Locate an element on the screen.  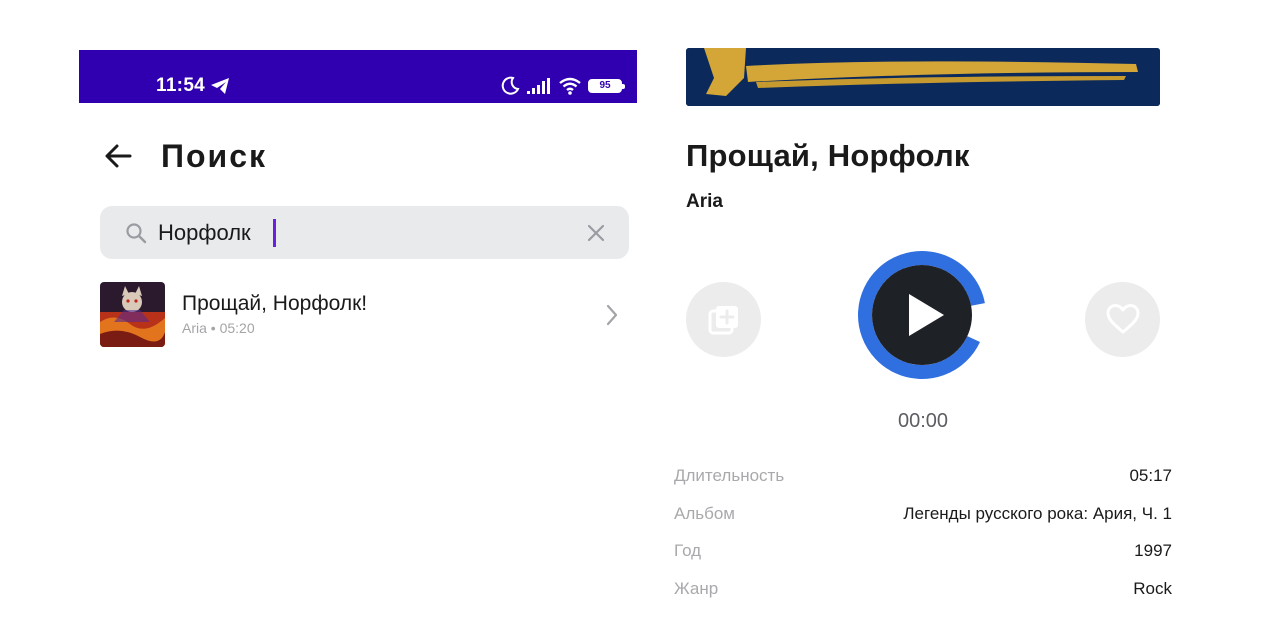
result-title: Прощай, Норфолк! is located at coordinates (275, 303).